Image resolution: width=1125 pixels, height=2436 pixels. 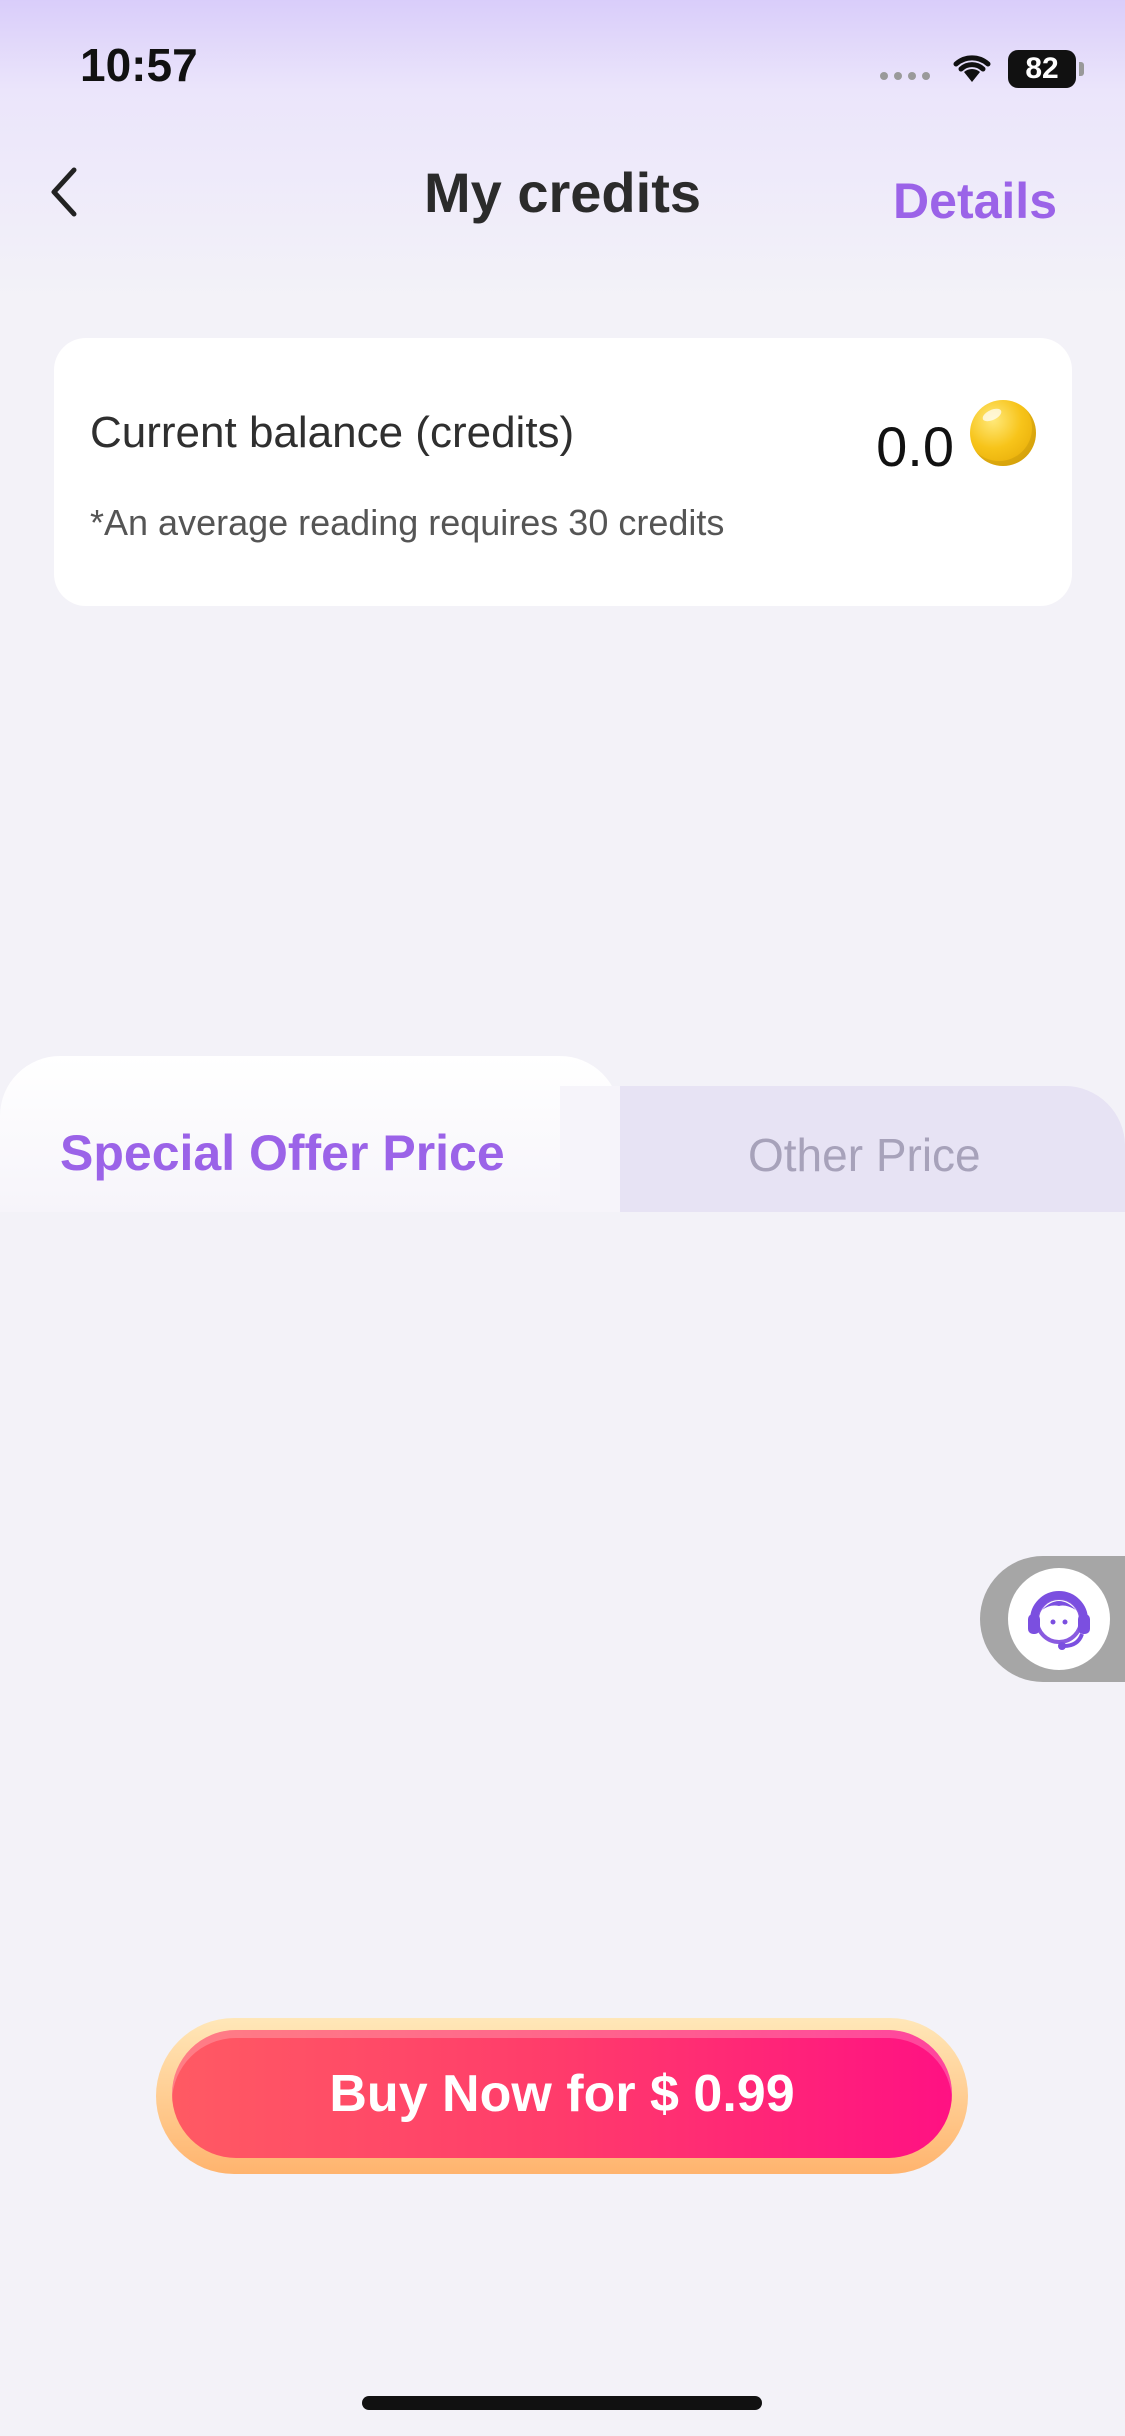 I want to click on tab-other-price-label: Other Price, so click(x=864, y=1155).